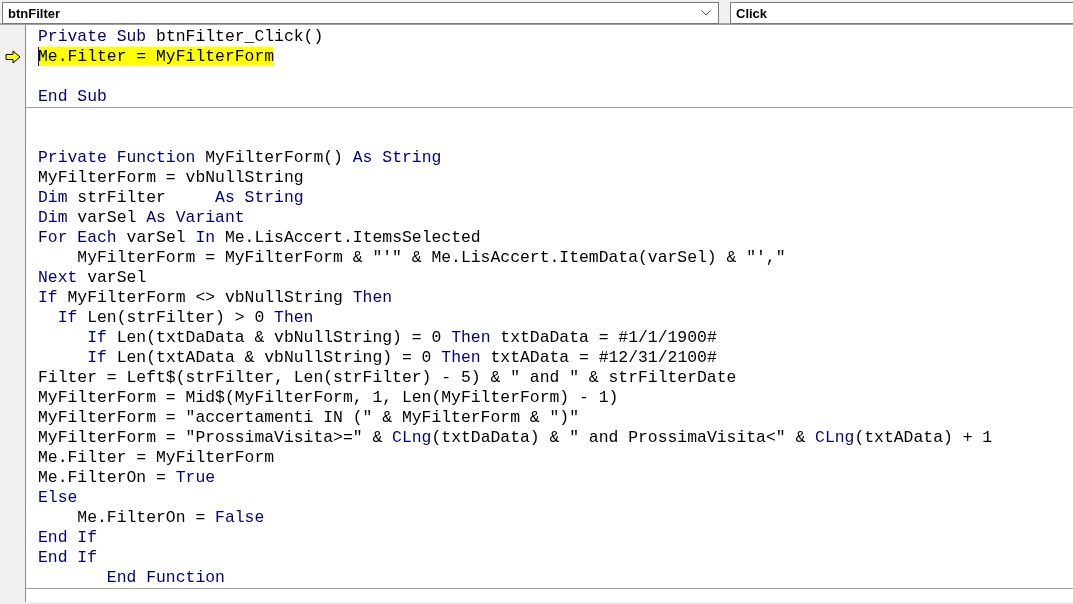  Describe the element at coordinates (185, 317) in the screenshot. I see `code-line: If Len(strFilter) > 0 Then` at that location.